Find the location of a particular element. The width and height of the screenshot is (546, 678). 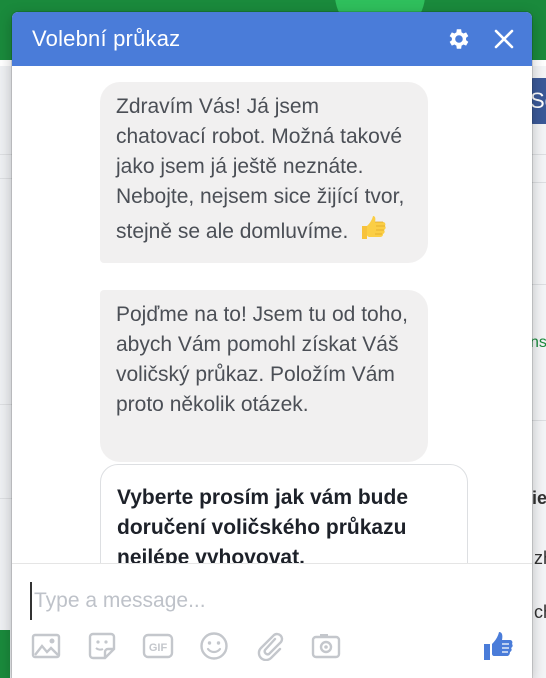

background-link: ns is located at coordinates (538, 343).